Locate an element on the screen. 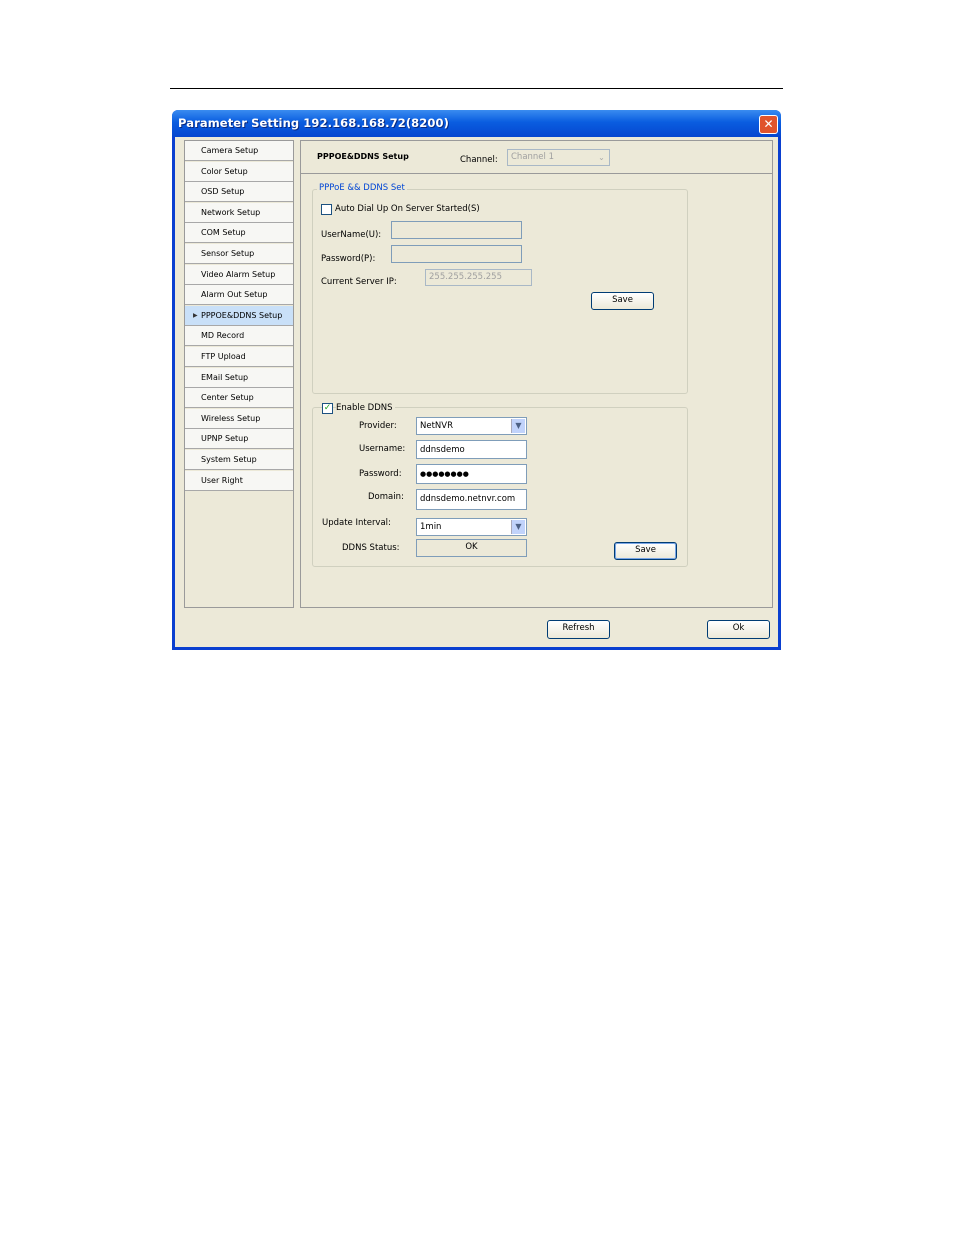 This screenshot has height=1235, width=954. nav-item-label: Sensor Setup is located at coordinates (228, 253).